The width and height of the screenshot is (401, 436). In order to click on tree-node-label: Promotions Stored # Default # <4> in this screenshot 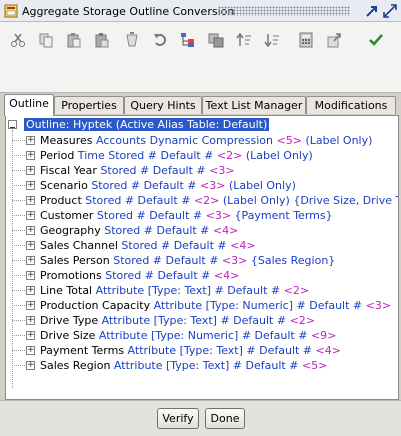, I will do `click(139, 275)`.